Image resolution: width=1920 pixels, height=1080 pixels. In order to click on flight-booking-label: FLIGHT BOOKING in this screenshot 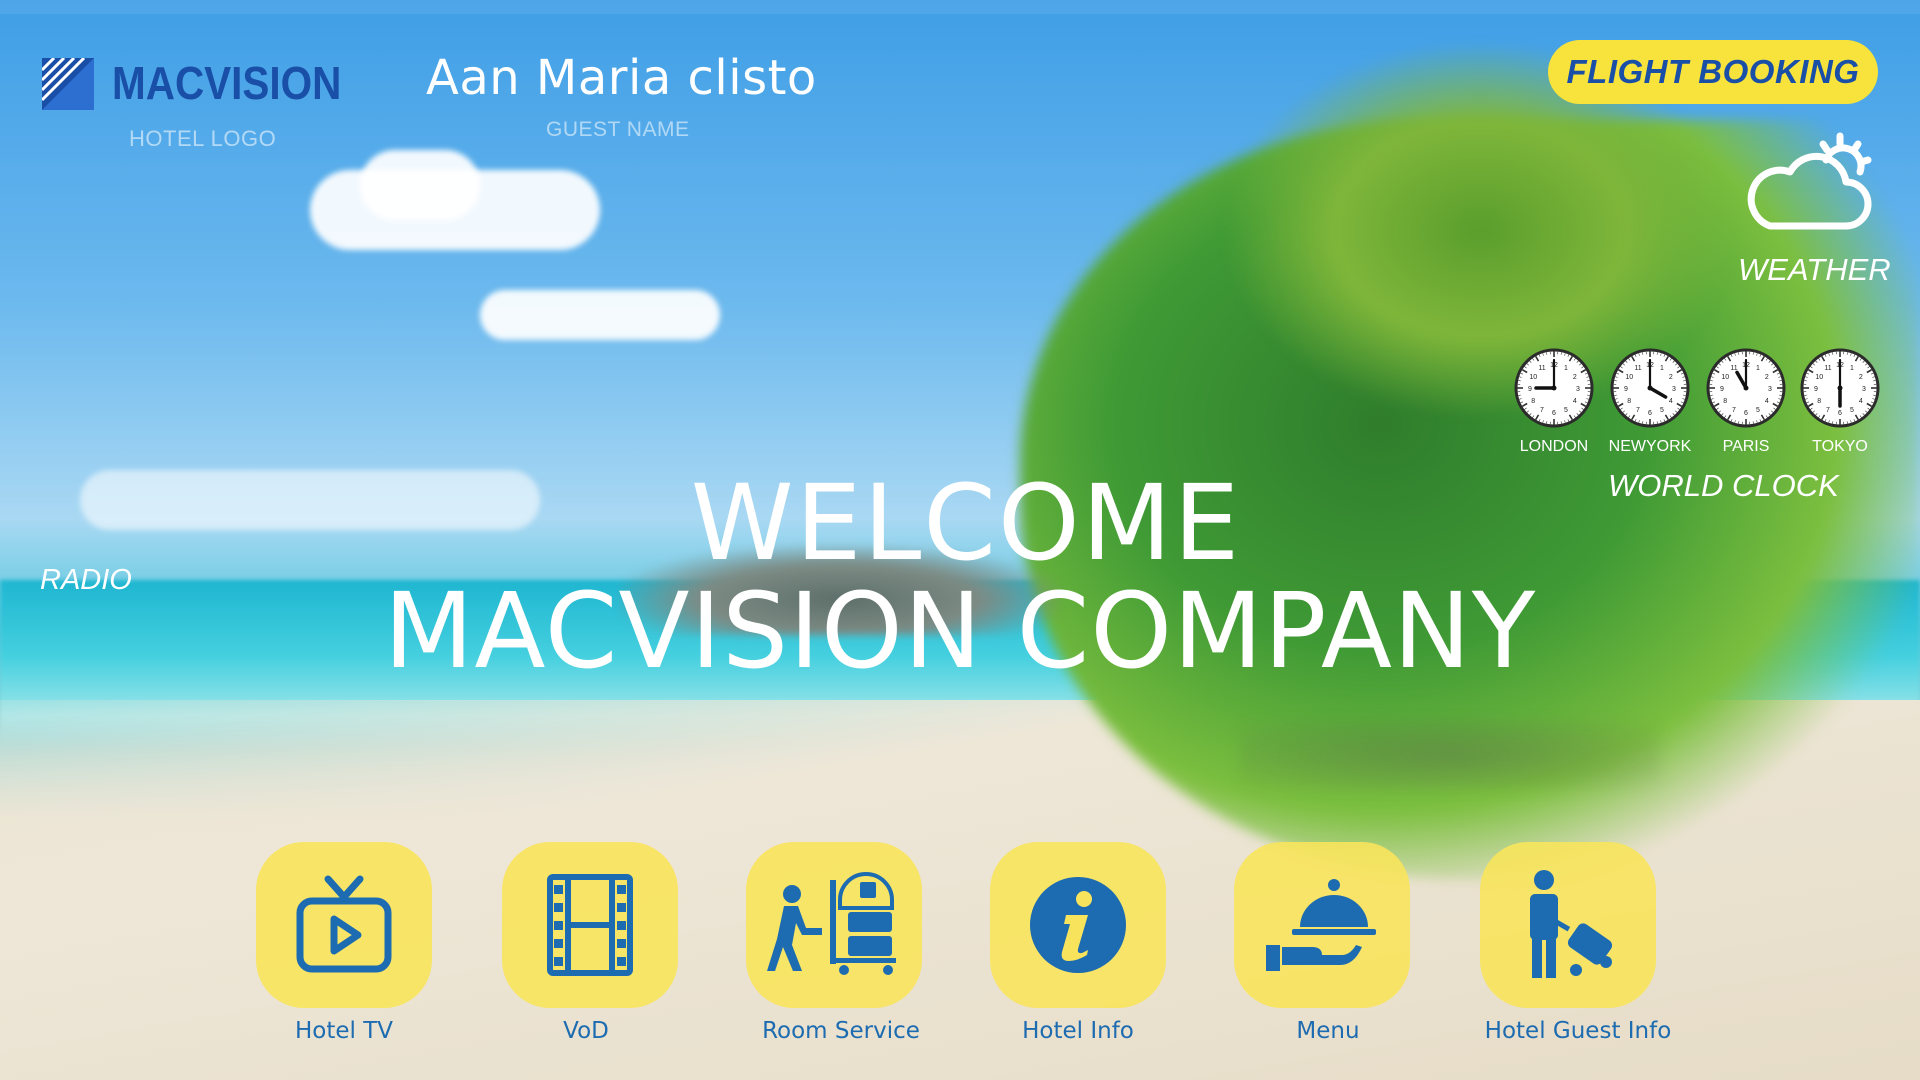, I will do `click(1713, 71)`.